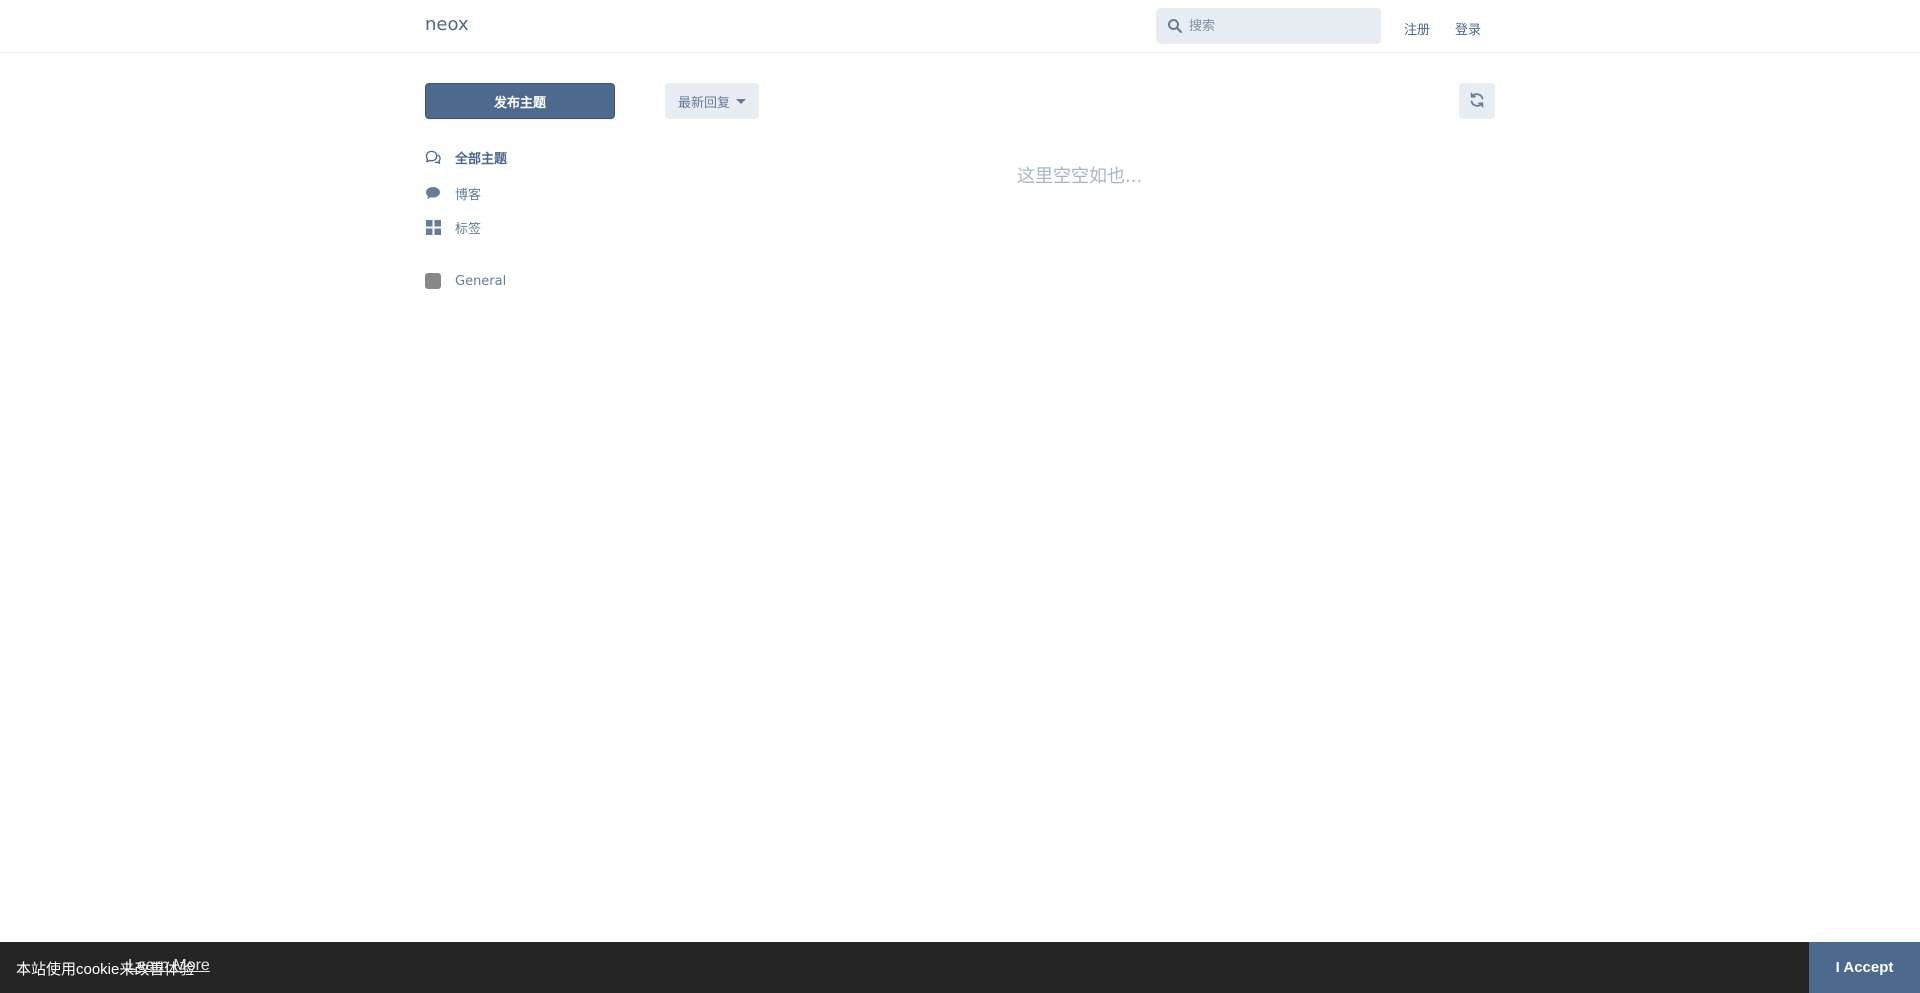 The height and width of the screenshot is (993, 1920). What do you see at coordinates (453, 227) in the screenshot?
I see `sidebar-item-tags: 标签` at bounding box center [453, 227].